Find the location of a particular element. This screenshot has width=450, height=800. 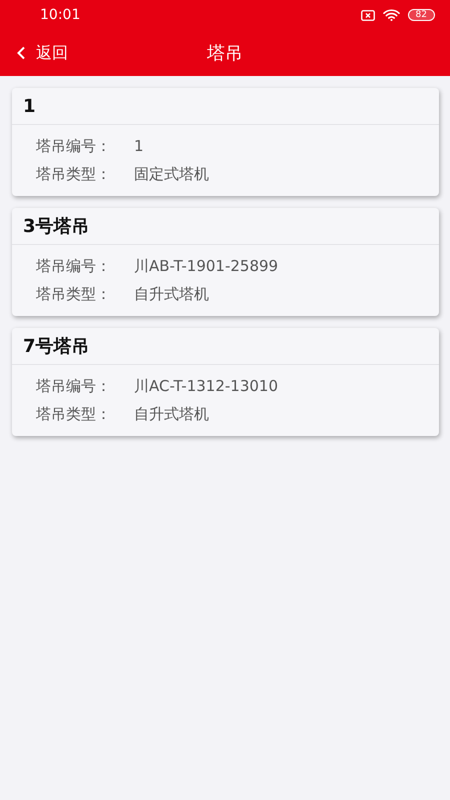

back-button: 返回 is located at coordinates (34, 53).